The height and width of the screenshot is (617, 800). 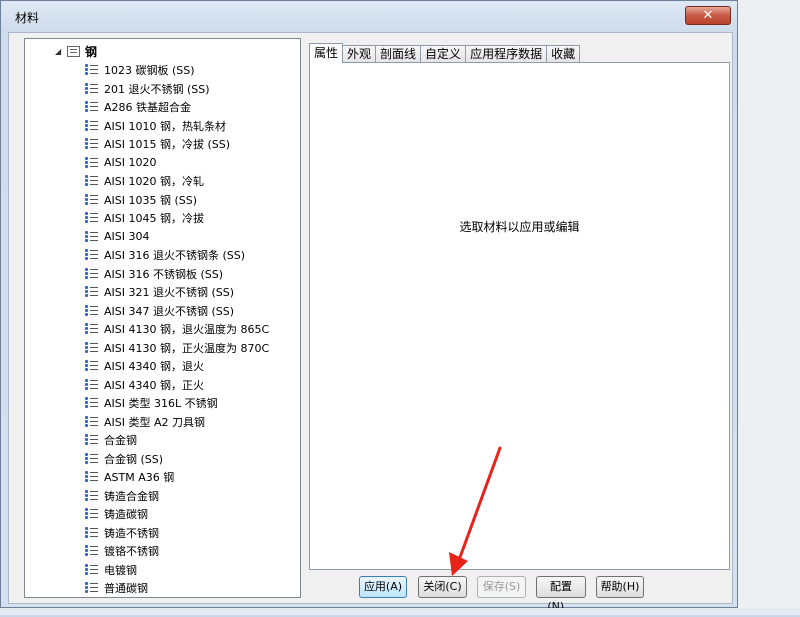 What do you see at coordinates (708, 15) in the screenshot?
I see `close-window-button: ✕` at bounding box center [708, 15].